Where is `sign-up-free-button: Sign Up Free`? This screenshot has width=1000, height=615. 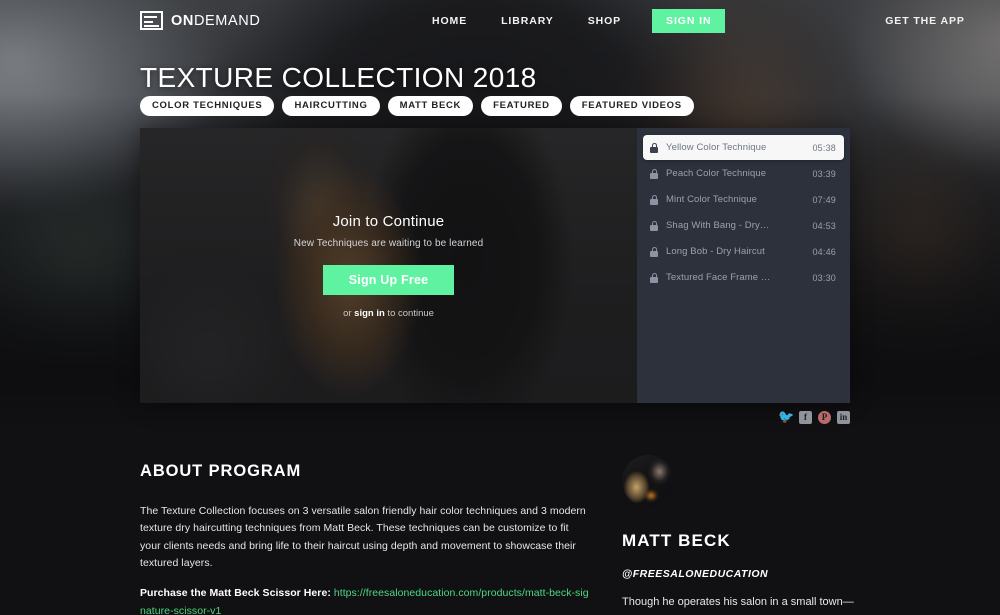
sign-up-free-button: Sign Up Free is located at coordinates (388, 279).